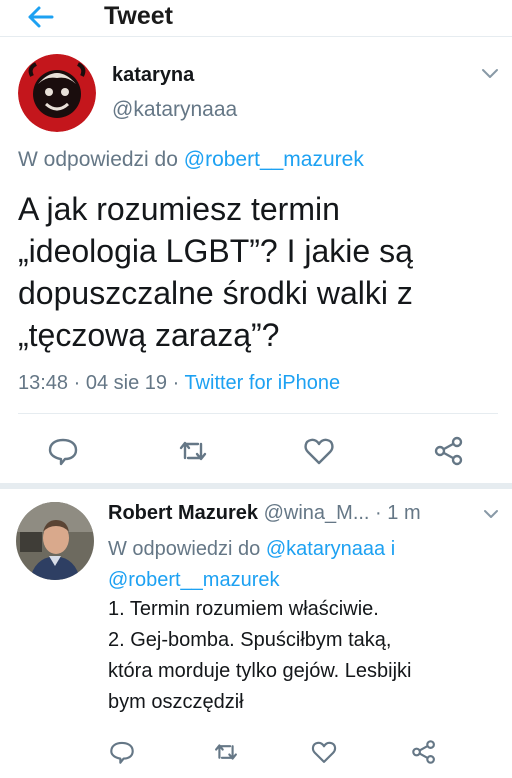 Image resolution: width=512 pixels, height=778 pixels. Describe the element at coordinates (256, 486) in the screenshot. I see `section-divider` at that location.